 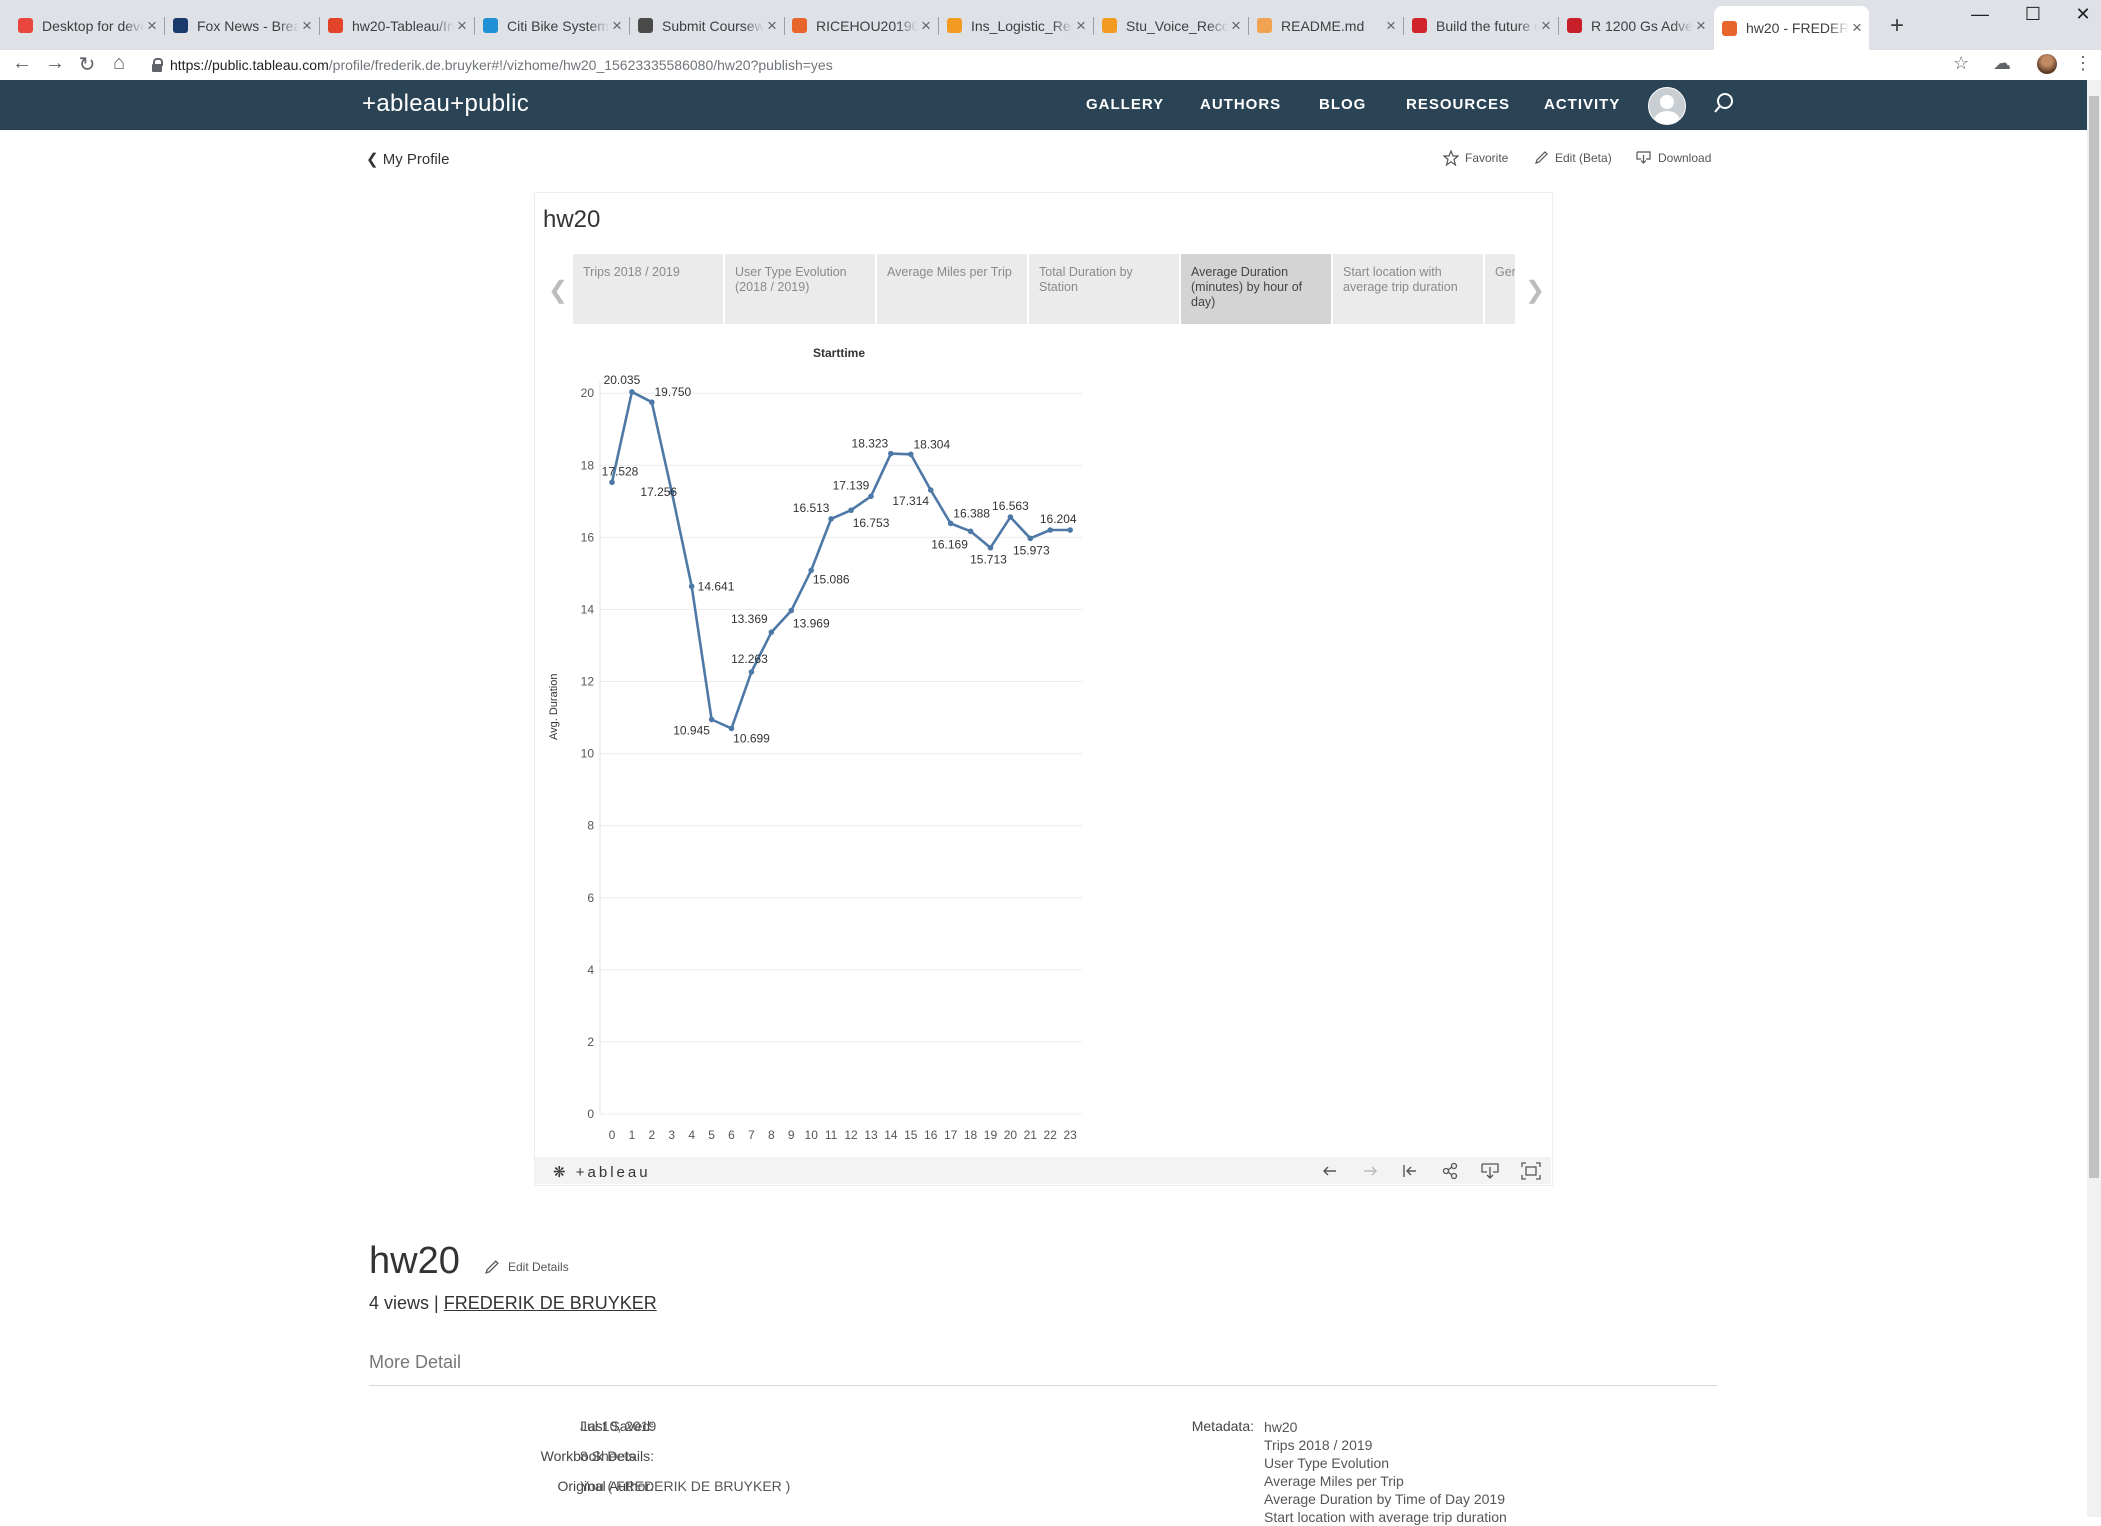 I want to click on browser-tab: Ins_Logistic_Regr ×, so click(x=1016, y=25).